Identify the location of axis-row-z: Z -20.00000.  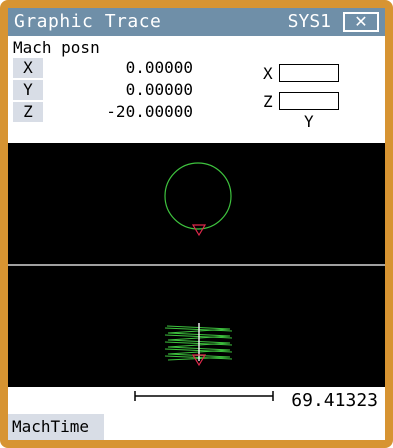
(103, 112).